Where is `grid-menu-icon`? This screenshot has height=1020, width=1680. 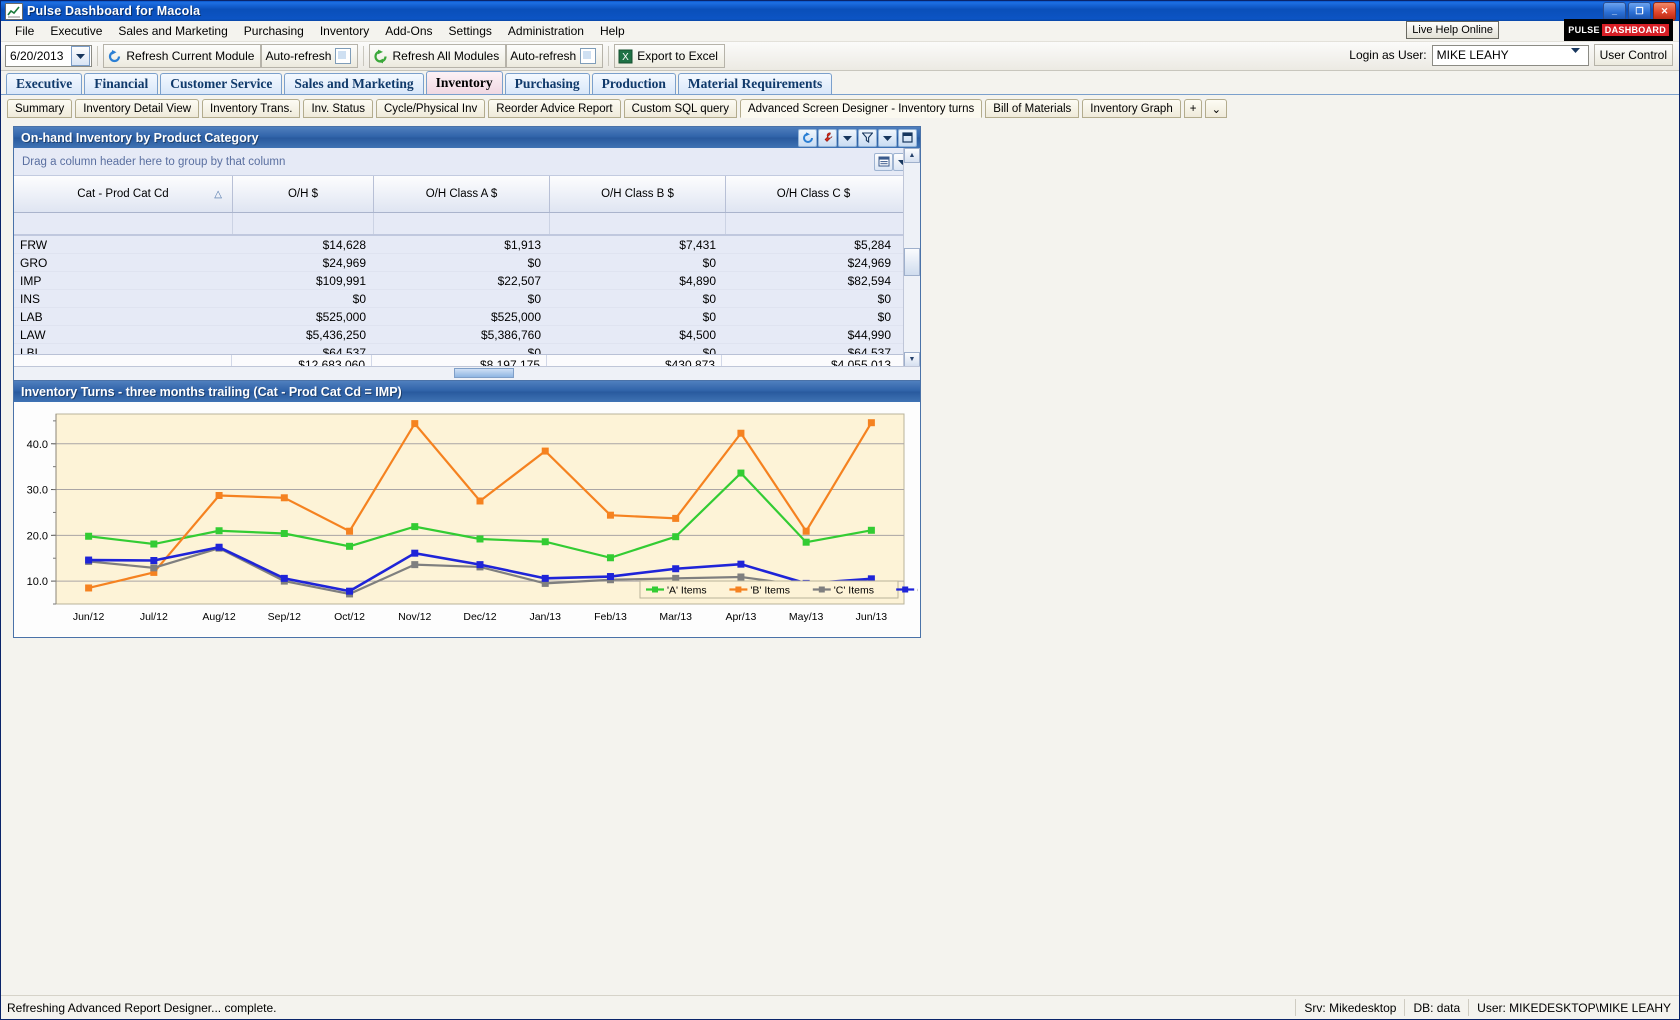 grid-menu-icon is located at coordinates (883, 161).